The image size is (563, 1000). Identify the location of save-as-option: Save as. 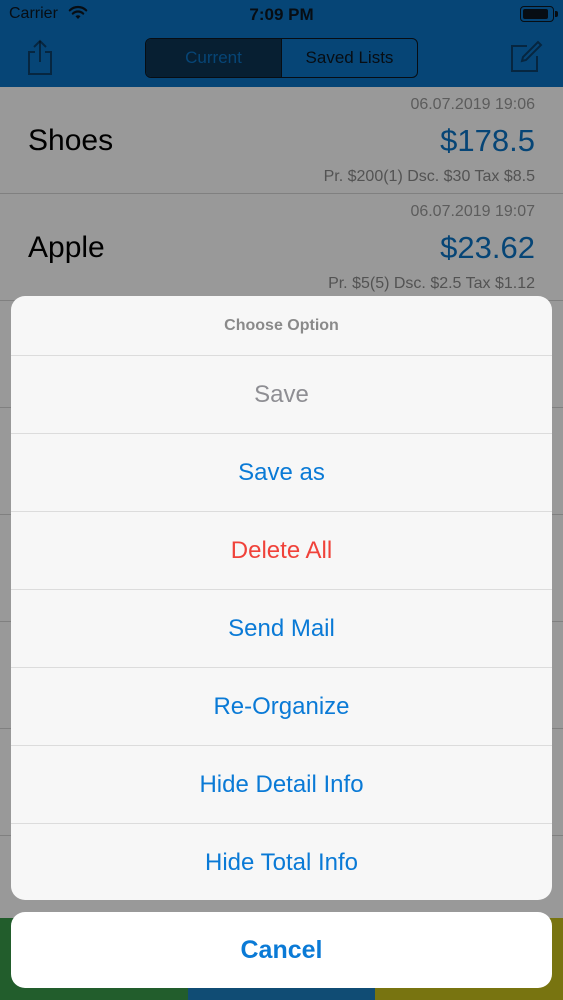
(281, 473).